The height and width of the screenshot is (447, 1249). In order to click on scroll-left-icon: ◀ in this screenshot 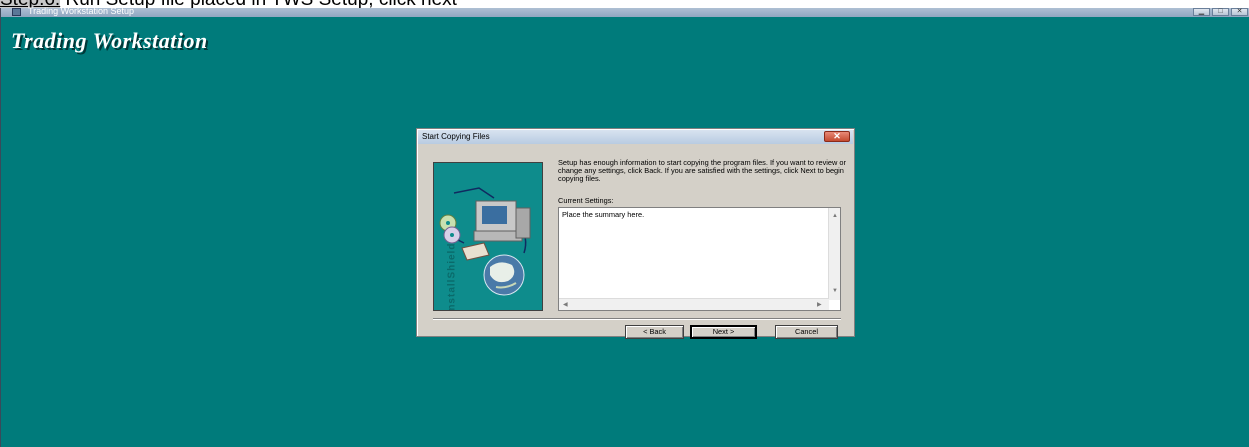, I will do `click(565, 305)`.